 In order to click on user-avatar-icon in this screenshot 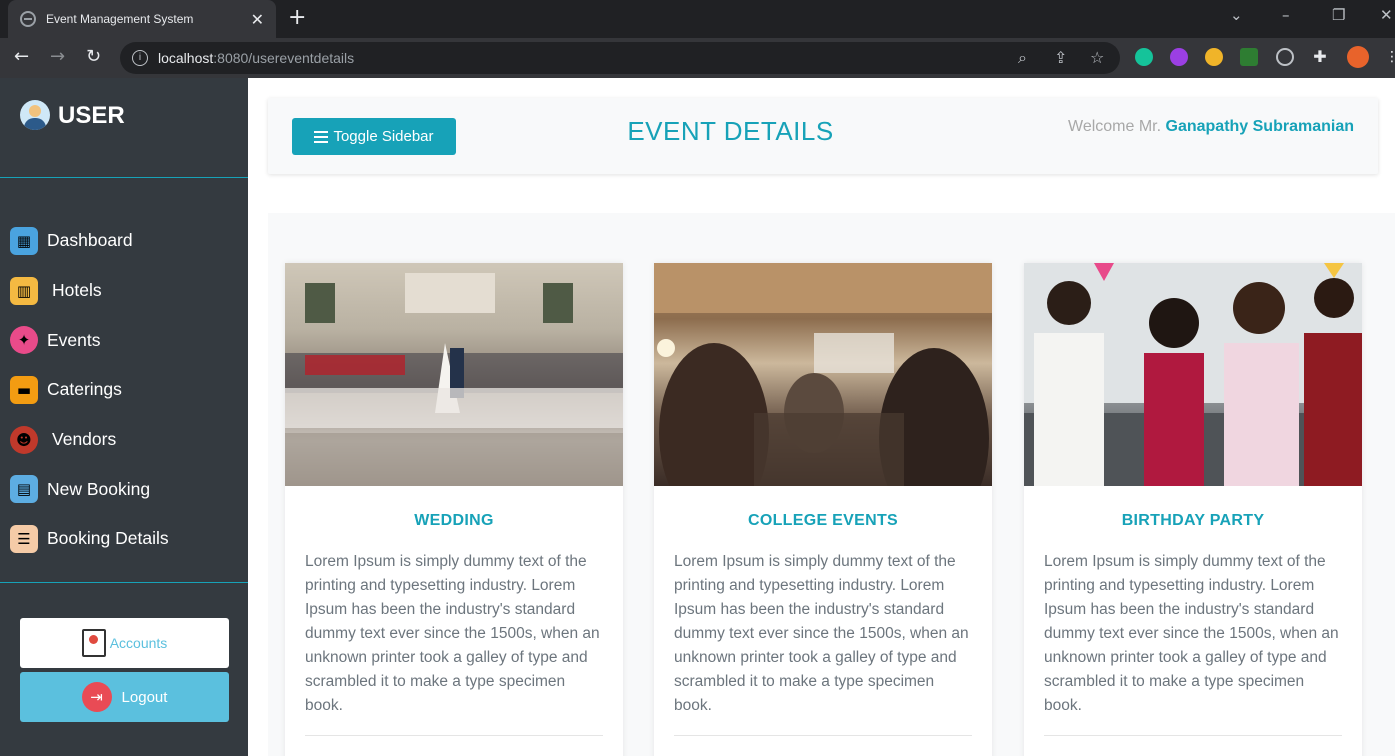, I will do `click(35, 115)`.